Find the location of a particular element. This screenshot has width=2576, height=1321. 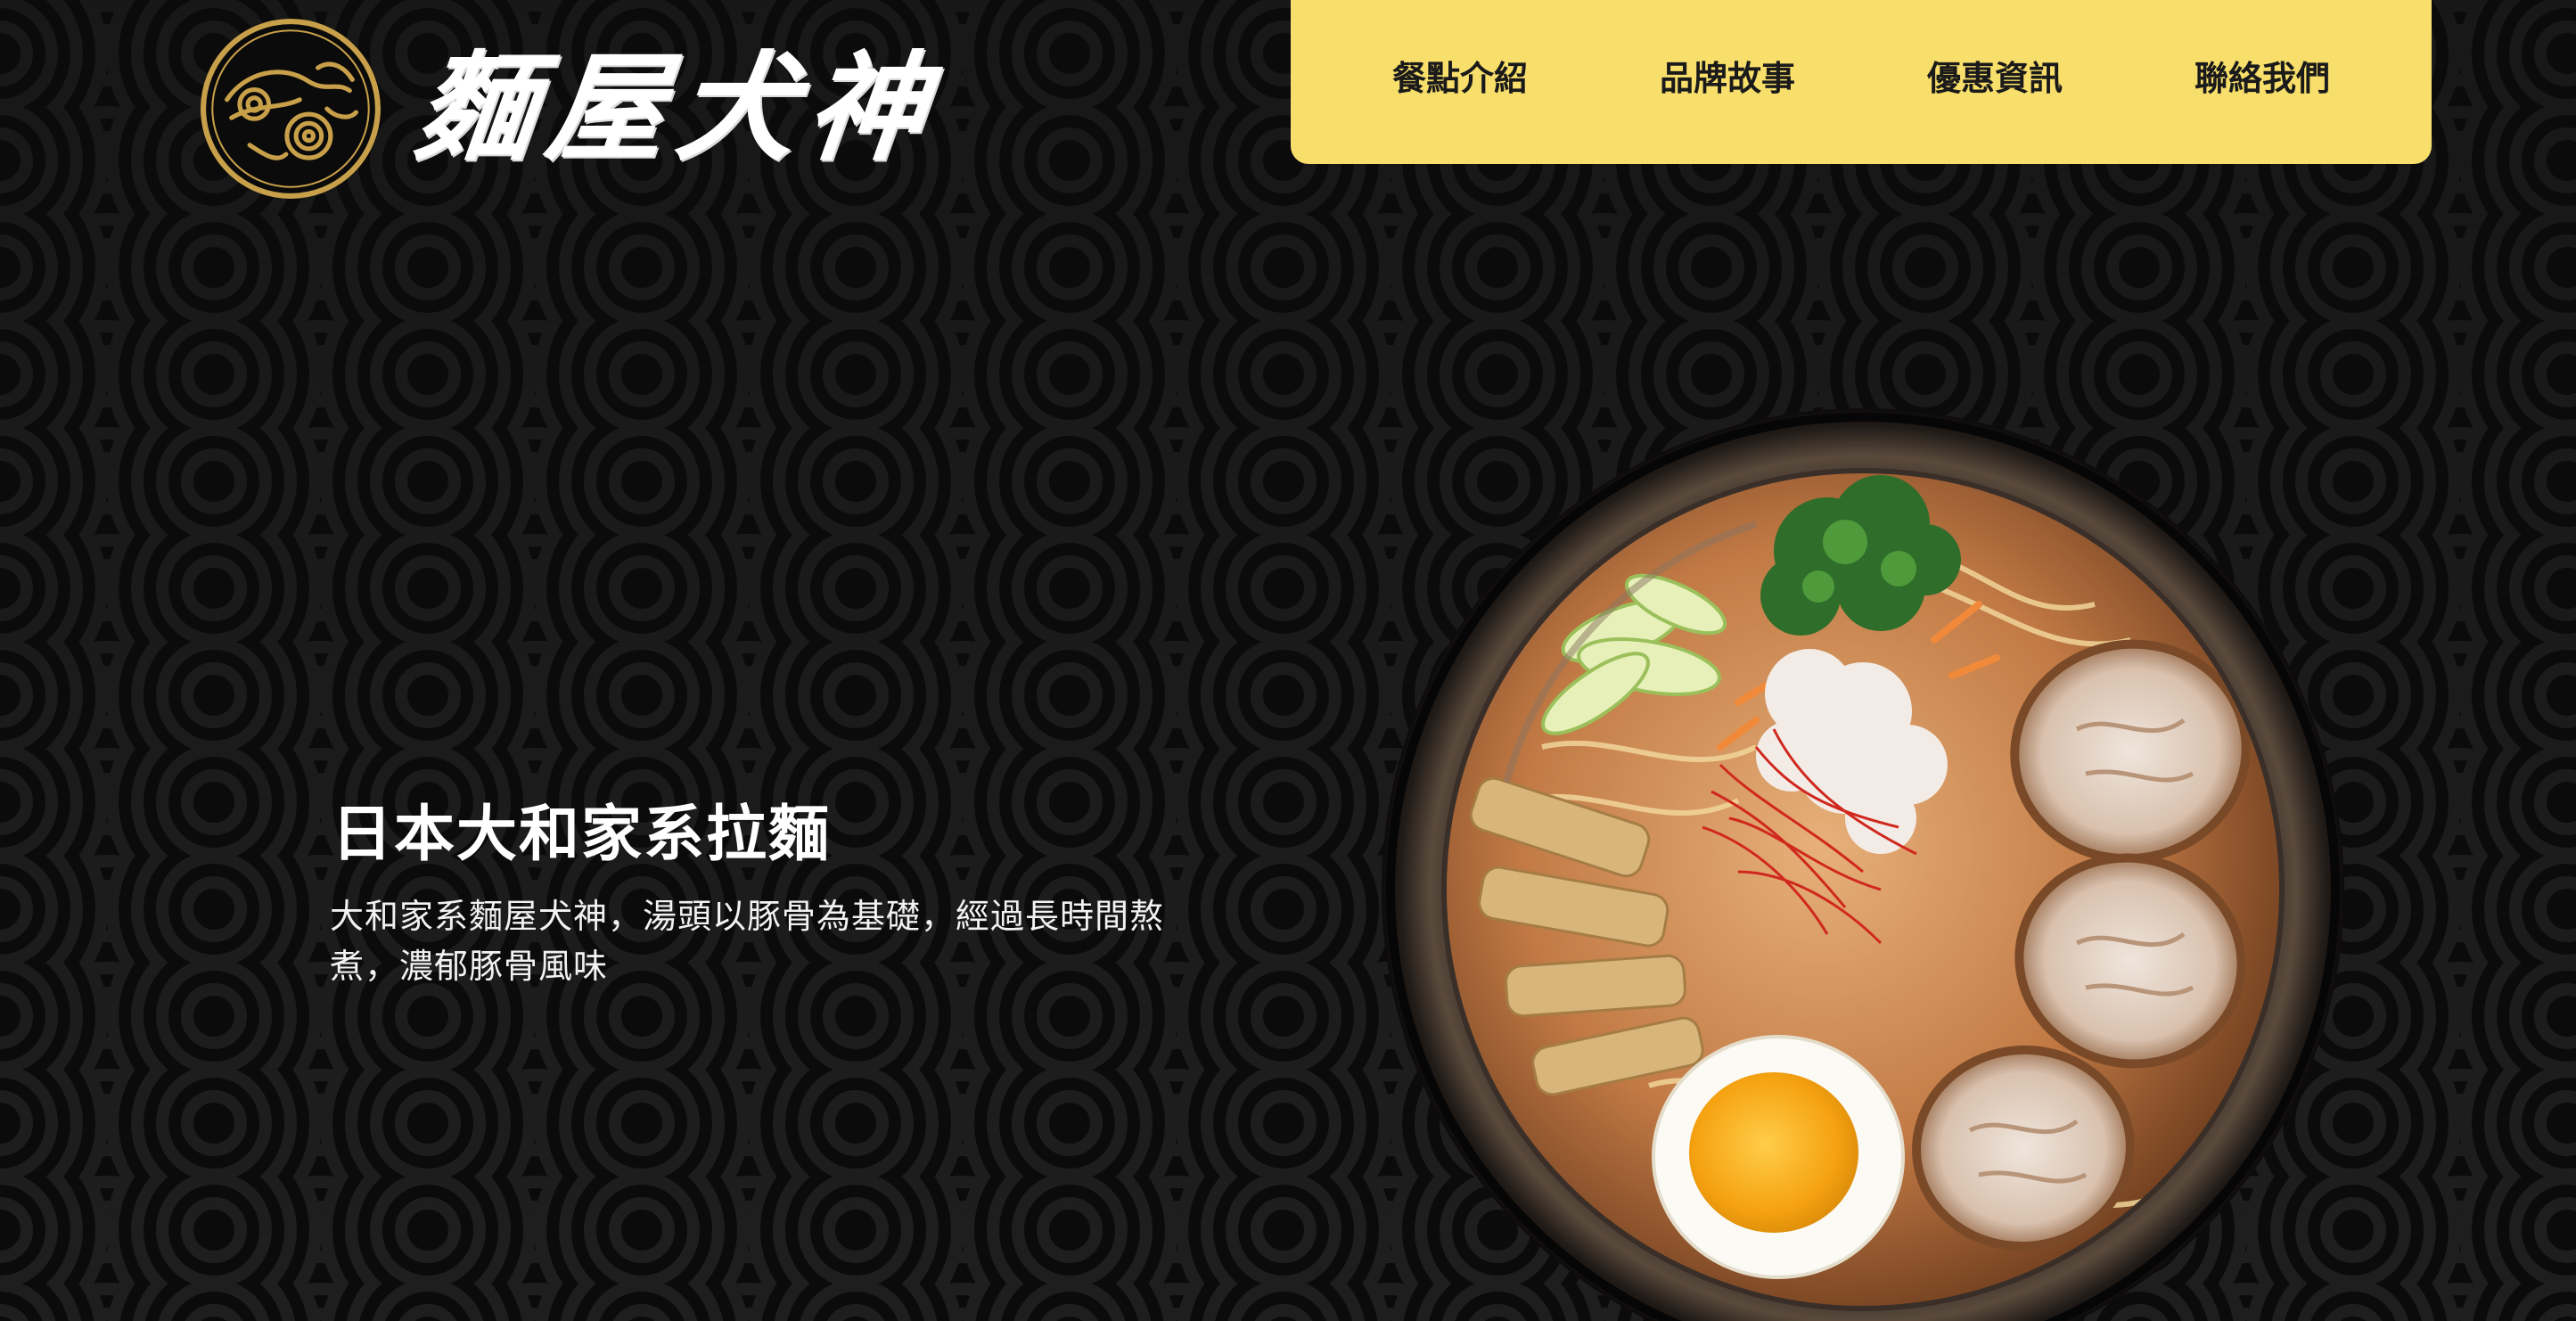

nav-item-menu: 餐點介紹 is located at coordinates (1460, 82).